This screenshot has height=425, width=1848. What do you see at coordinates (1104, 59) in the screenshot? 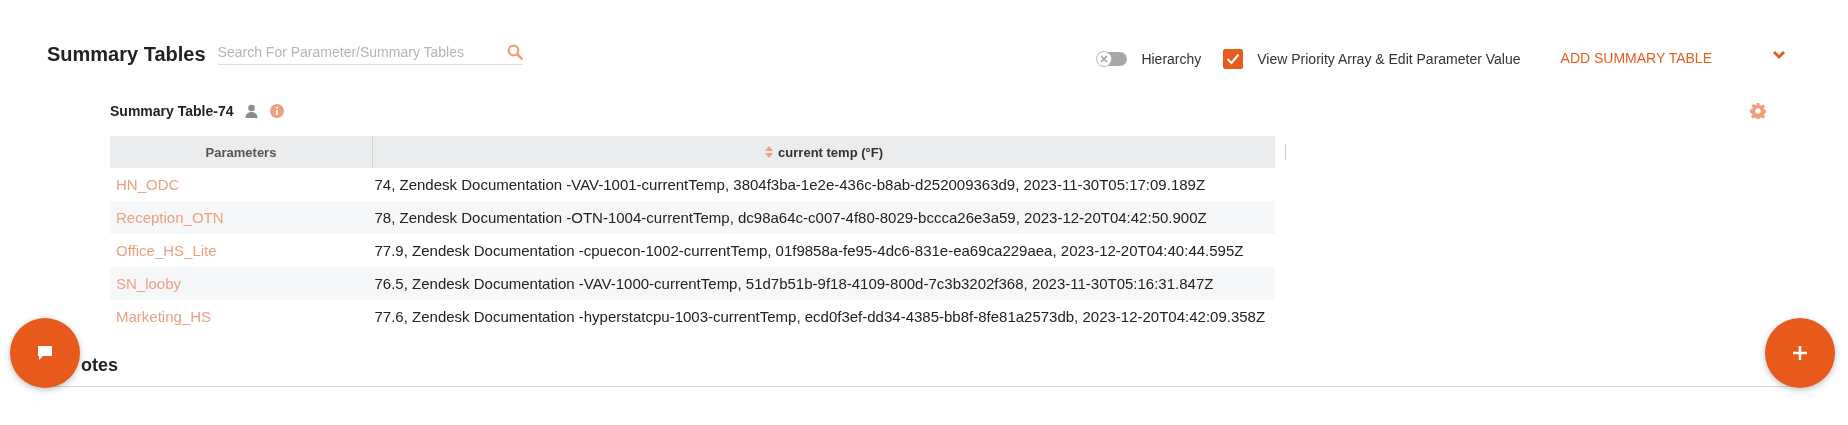
I see `close-icon` at bounding box center [1104, 59].